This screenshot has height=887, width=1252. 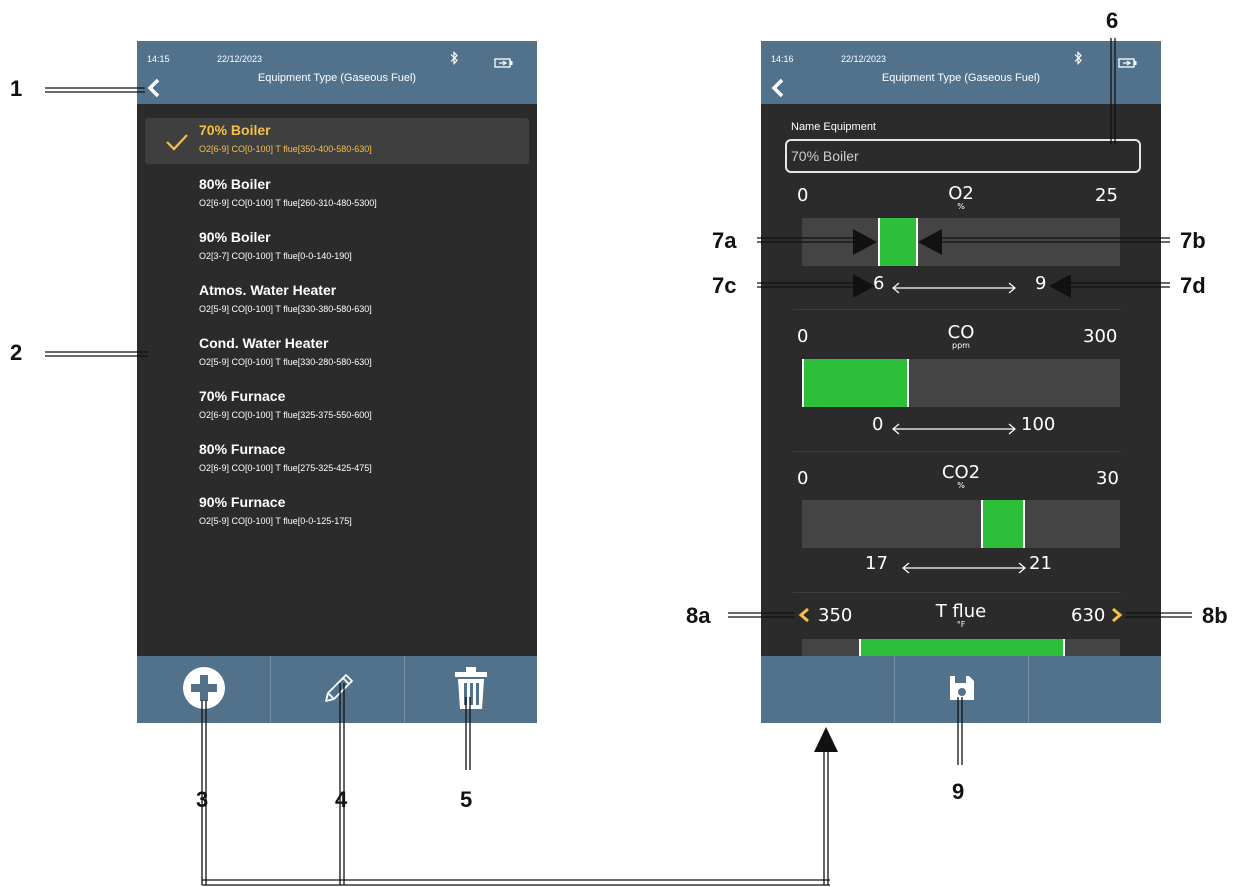 What do you see at coordinates (16, 352) in the screenshot?
I see `callout-2: 2` at bounding box center [16, 352].